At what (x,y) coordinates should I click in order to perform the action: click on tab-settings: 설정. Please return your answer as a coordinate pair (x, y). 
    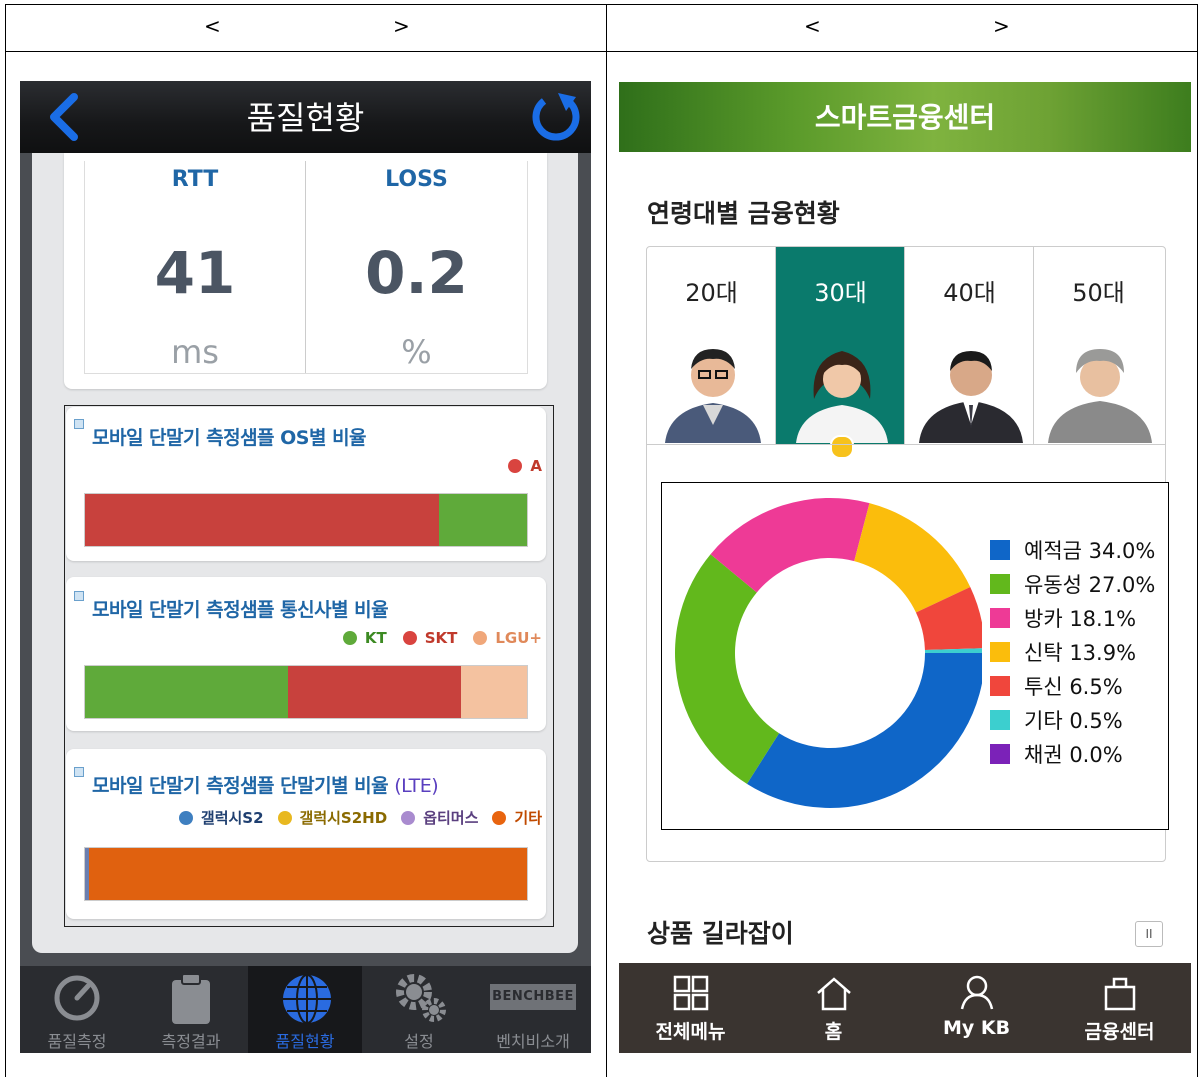
    Looking at the image, I should click on (419, 1009).